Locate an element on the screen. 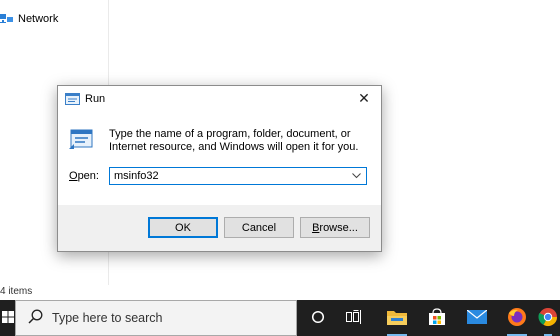 This screenshot has height=336, width=560. mail-button is located at coordinates (477, 318).